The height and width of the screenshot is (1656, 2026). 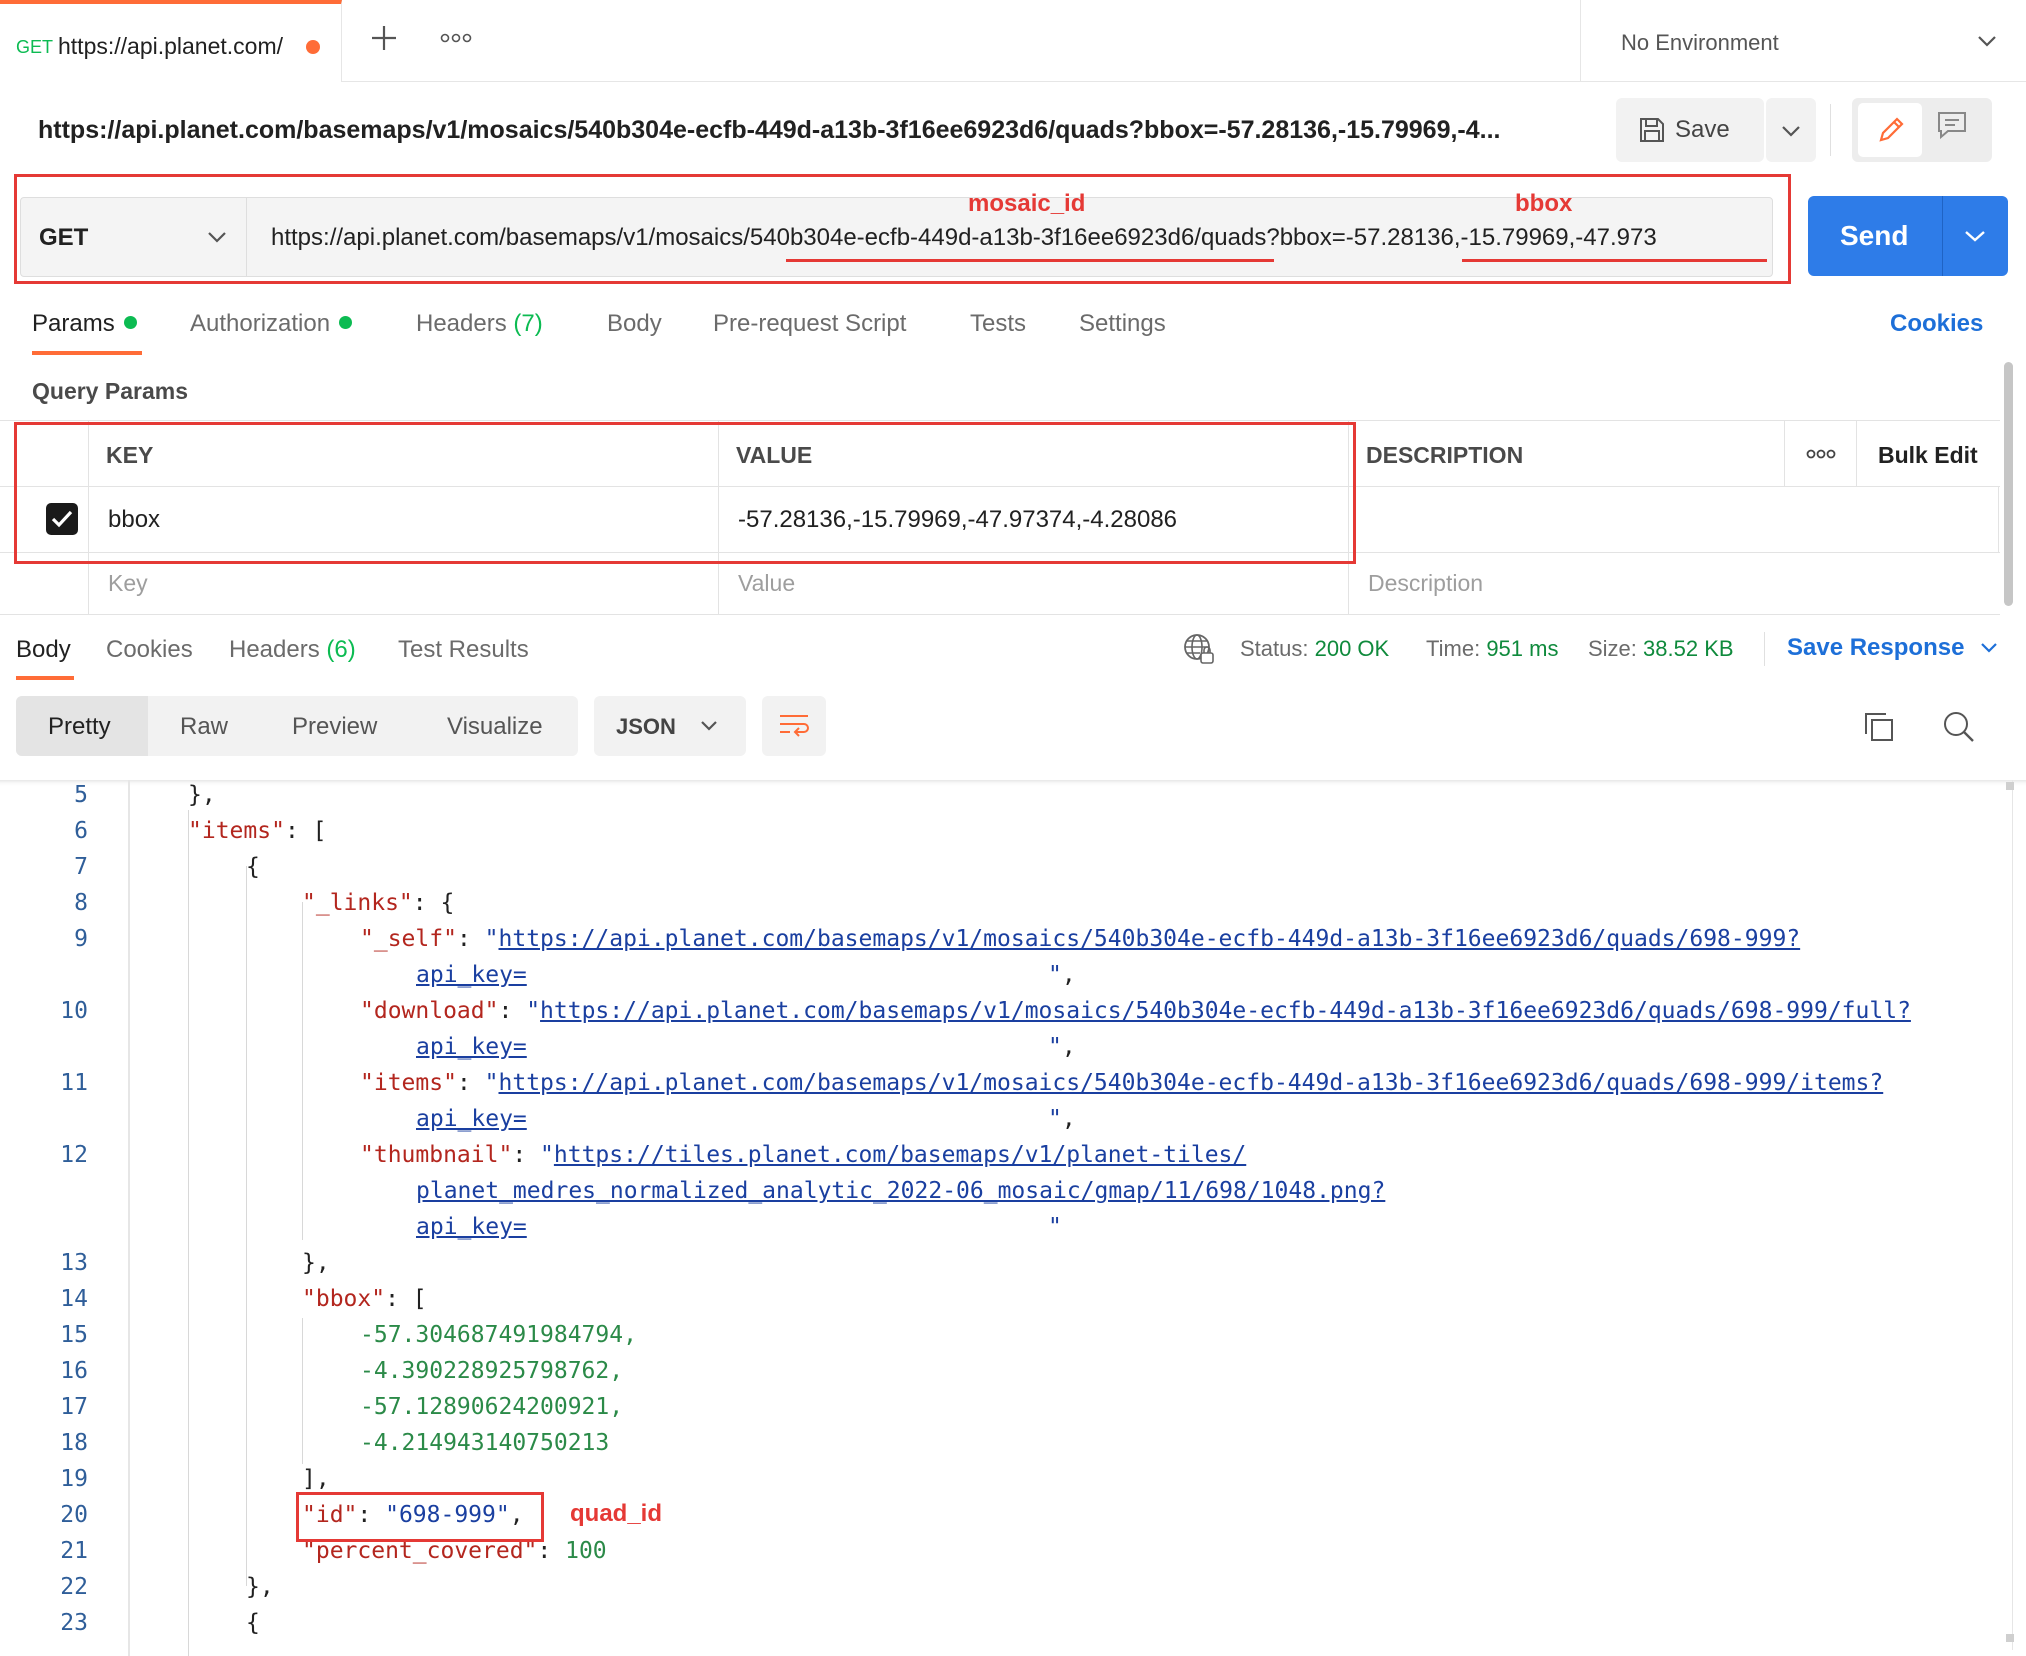 I want to click on save-options-button, so click(x=1791, y=130).